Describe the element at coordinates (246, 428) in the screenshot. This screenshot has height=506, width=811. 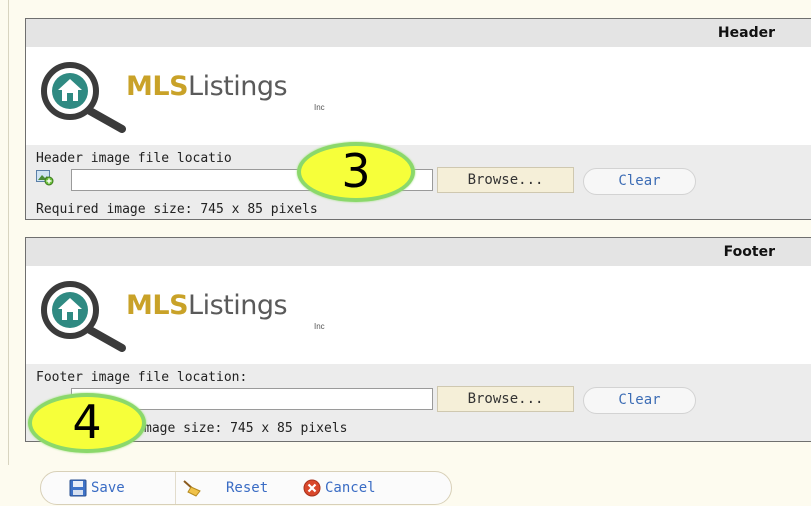
I see `footer-size-requirement: mage size: 745 x 85 pixels` at that location.